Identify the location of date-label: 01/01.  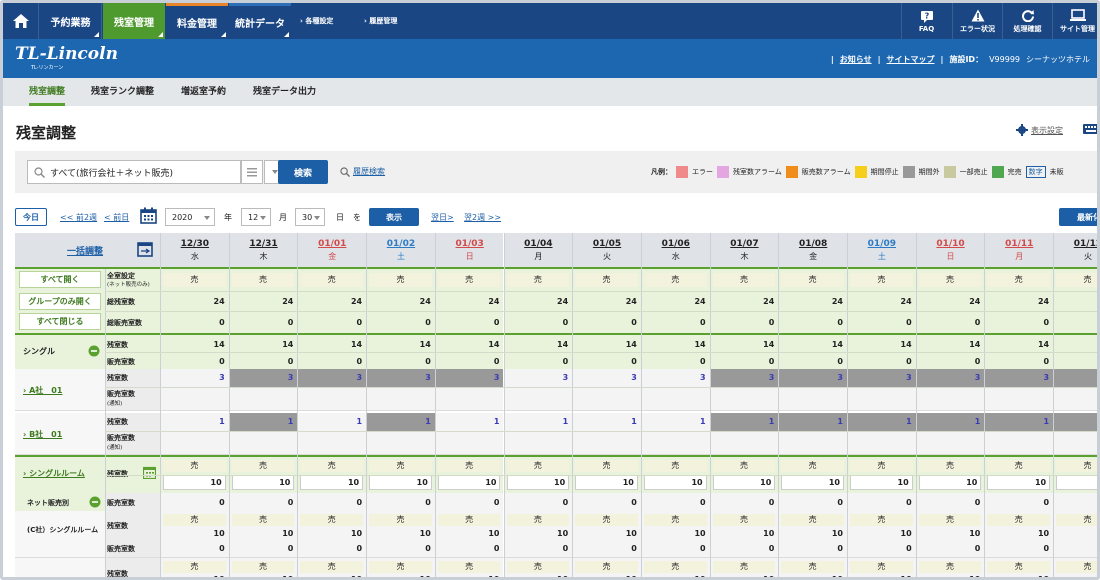
(332, 244).